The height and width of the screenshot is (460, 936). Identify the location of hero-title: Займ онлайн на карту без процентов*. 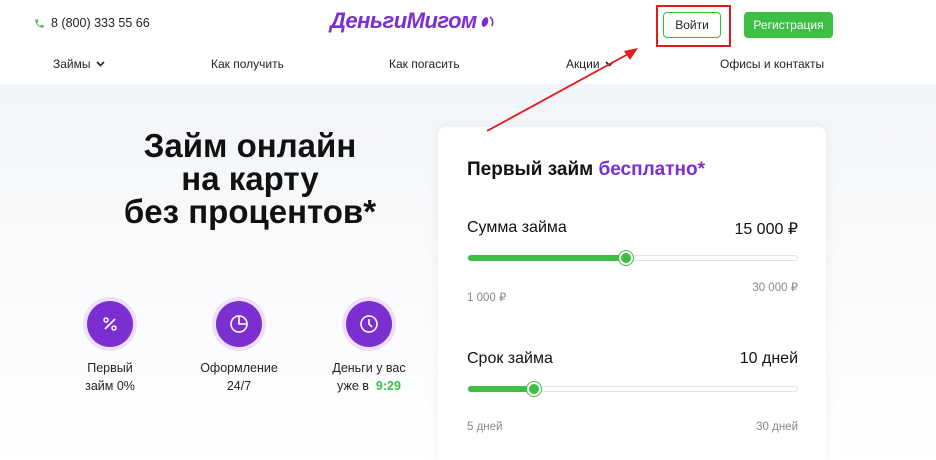
(250, 178).